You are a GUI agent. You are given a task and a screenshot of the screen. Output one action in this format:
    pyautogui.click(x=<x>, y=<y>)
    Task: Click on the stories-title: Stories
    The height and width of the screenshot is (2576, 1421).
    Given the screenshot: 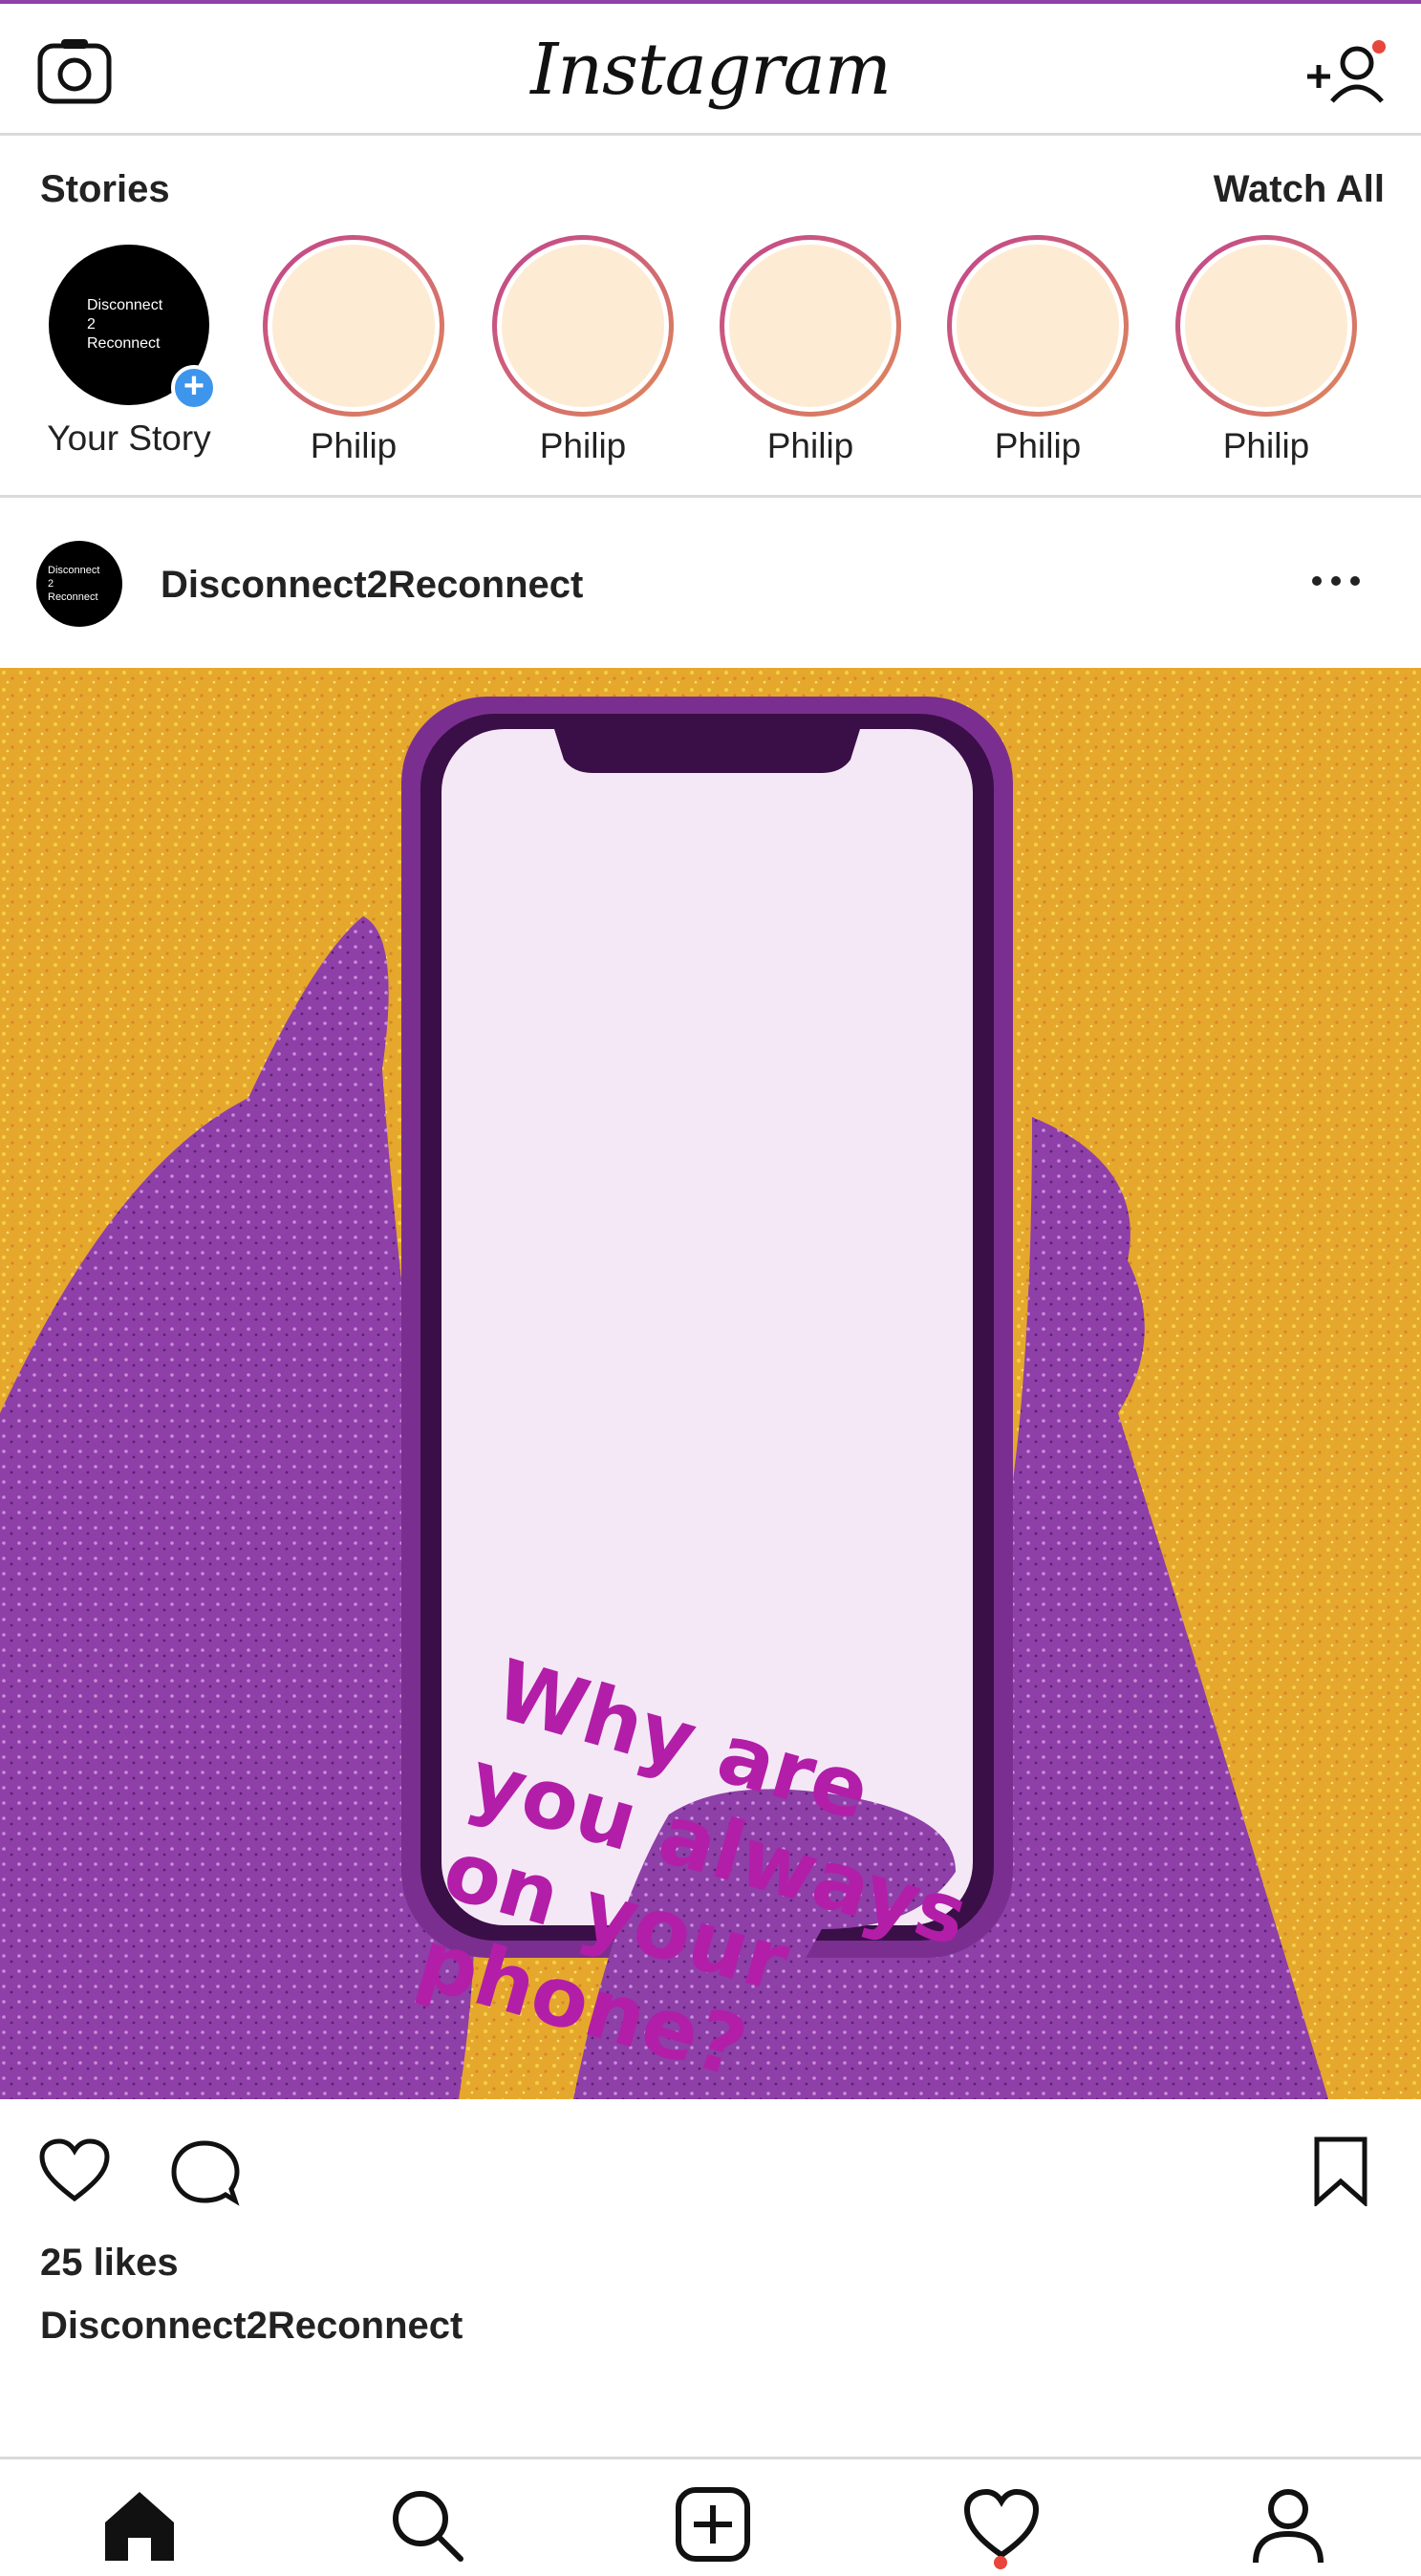 What is the action you would take?
    pyautogui.click(x=105, y=189)
    